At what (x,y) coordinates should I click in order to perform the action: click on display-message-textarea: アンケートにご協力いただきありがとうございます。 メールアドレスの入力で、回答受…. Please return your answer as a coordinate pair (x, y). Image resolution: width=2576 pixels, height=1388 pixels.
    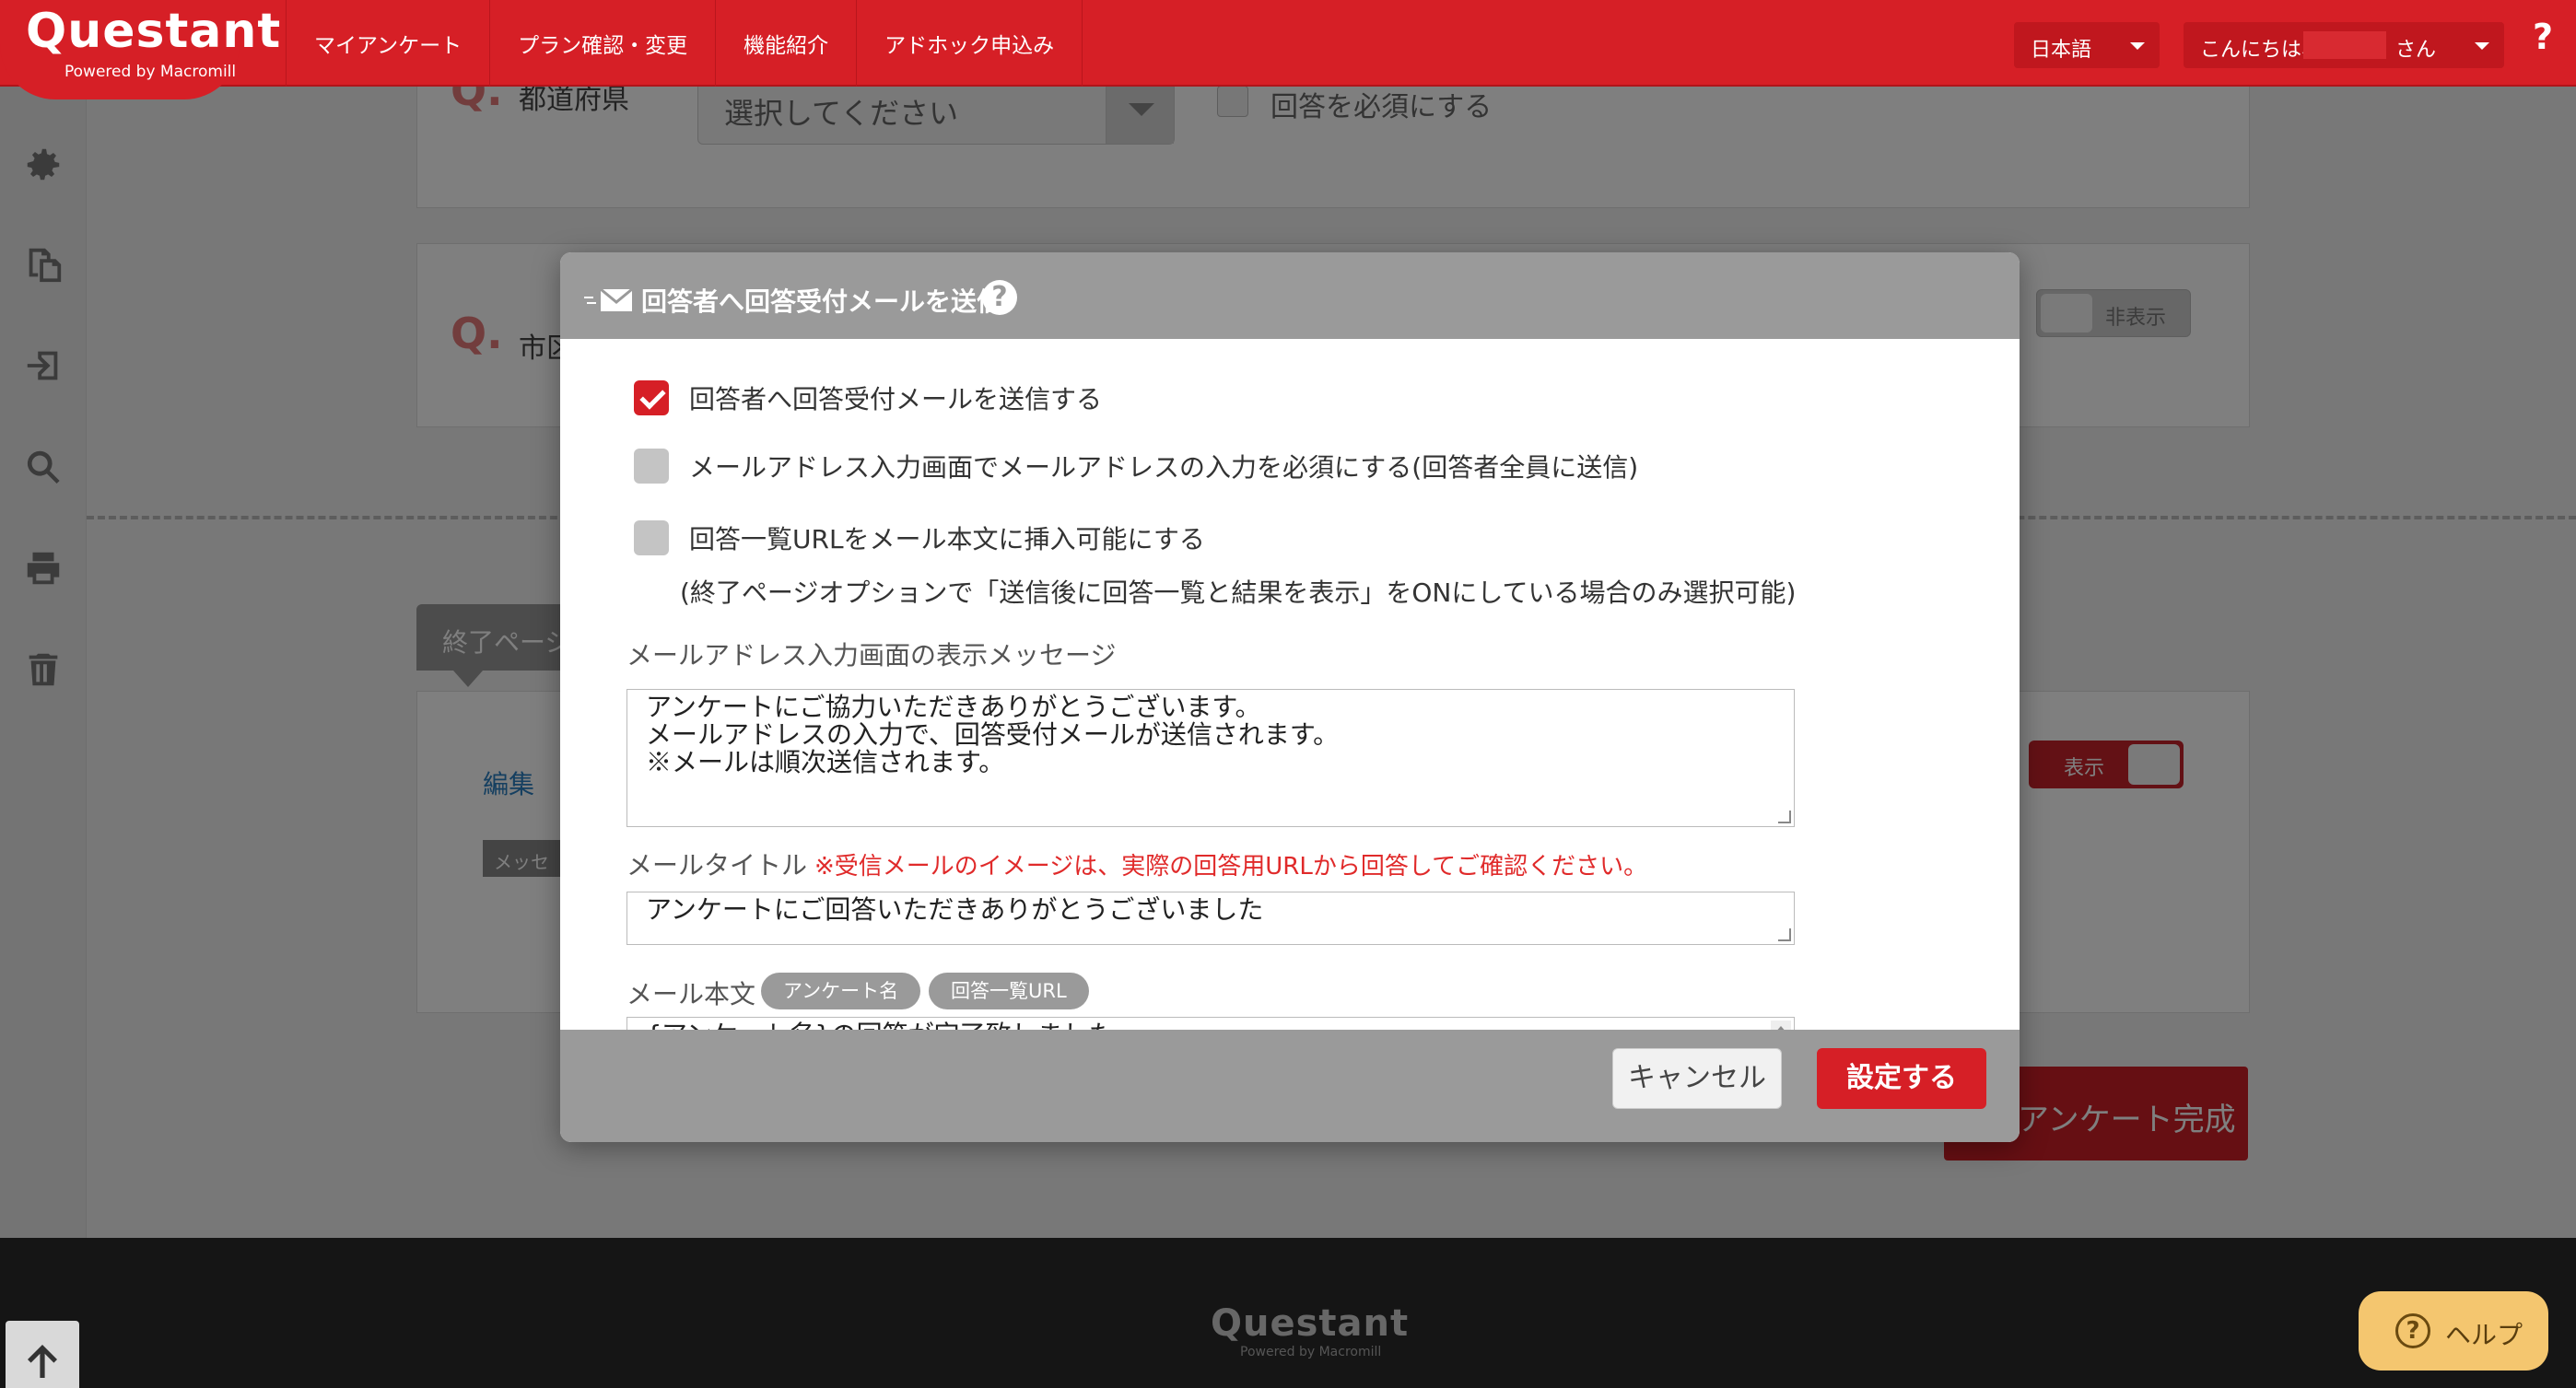
    Looking at the image, I should click on (1210, 758).